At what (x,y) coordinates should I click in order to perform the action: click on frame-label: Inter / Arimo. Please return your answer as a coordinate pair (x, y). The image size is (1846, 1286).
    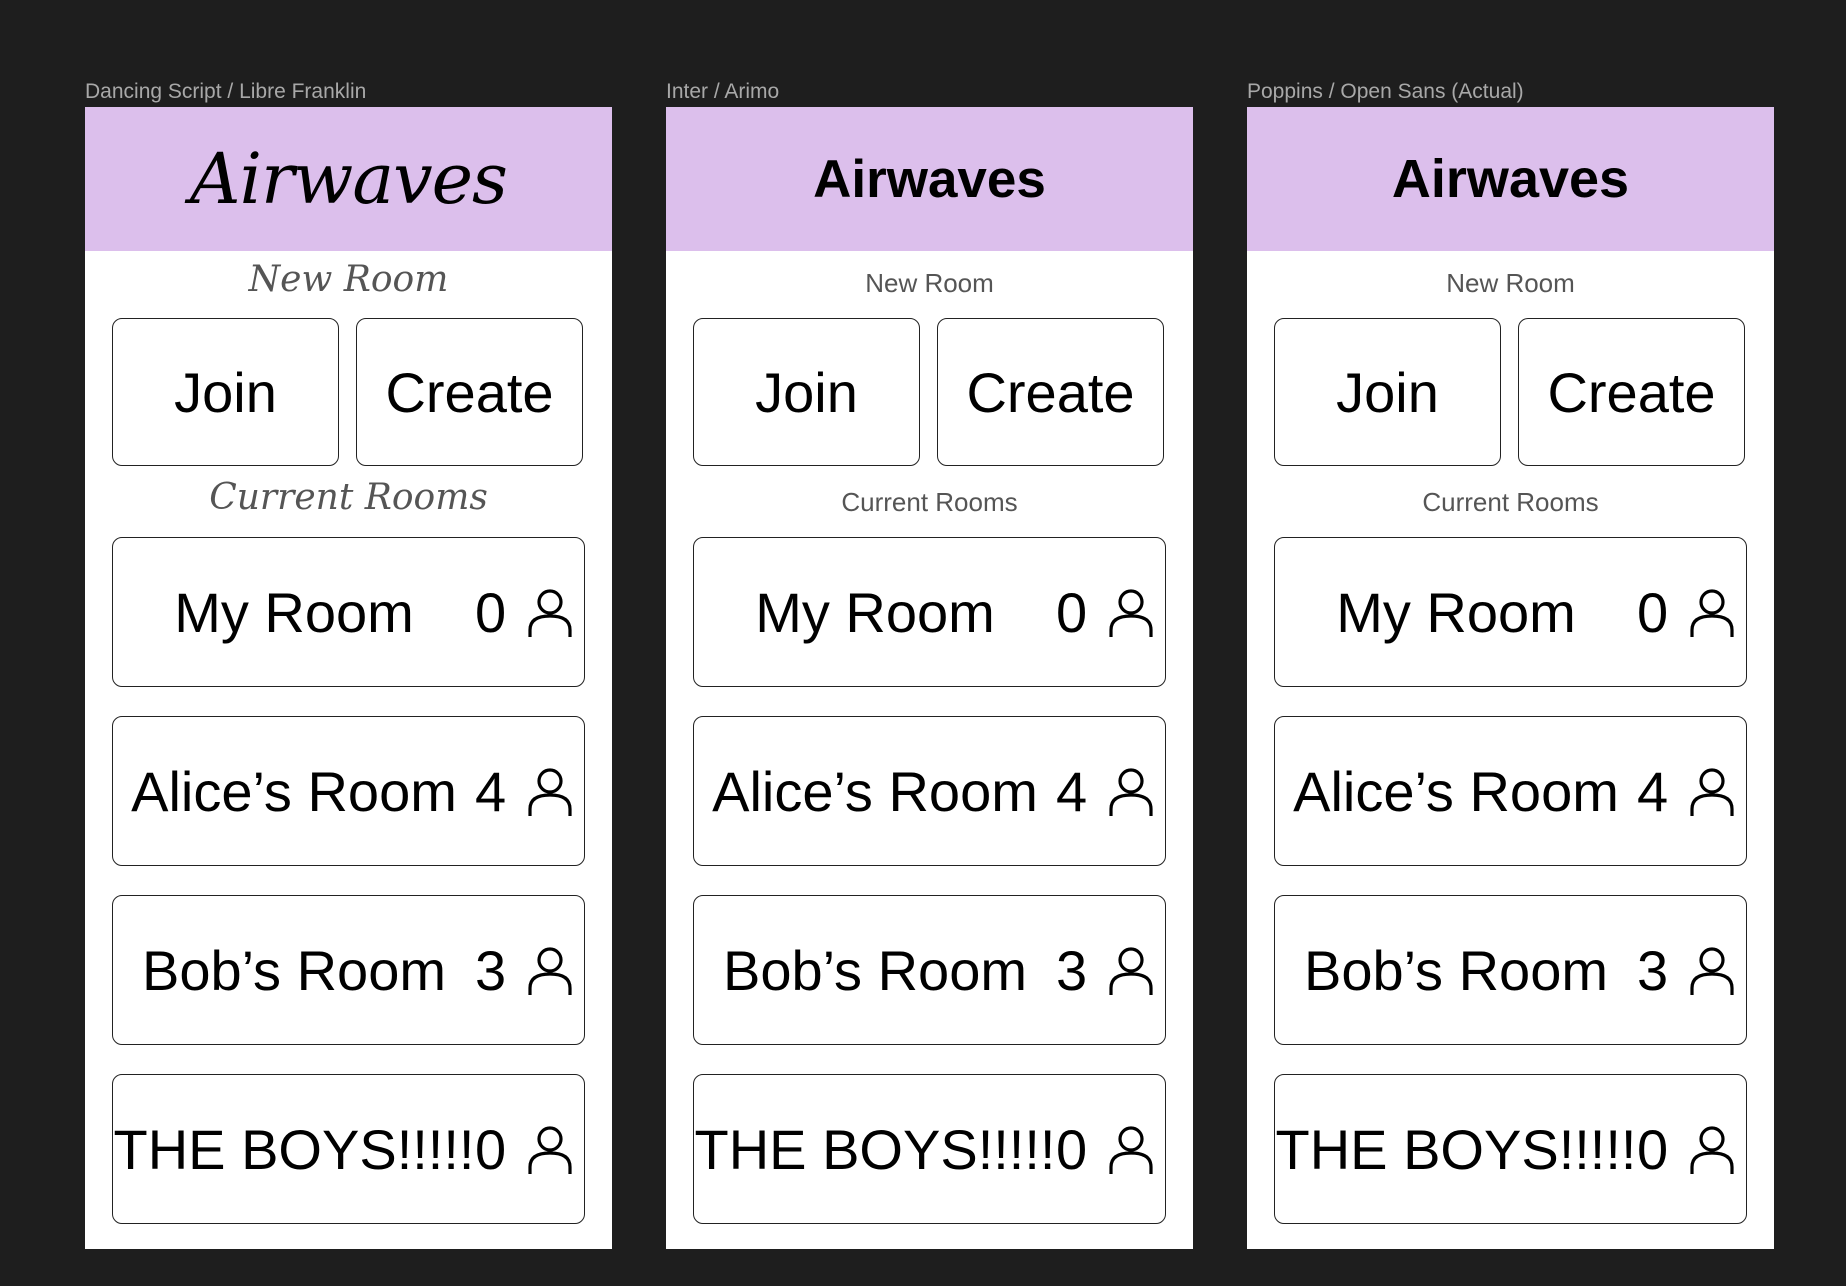
    Looking at the image, I should click on (723, 91).